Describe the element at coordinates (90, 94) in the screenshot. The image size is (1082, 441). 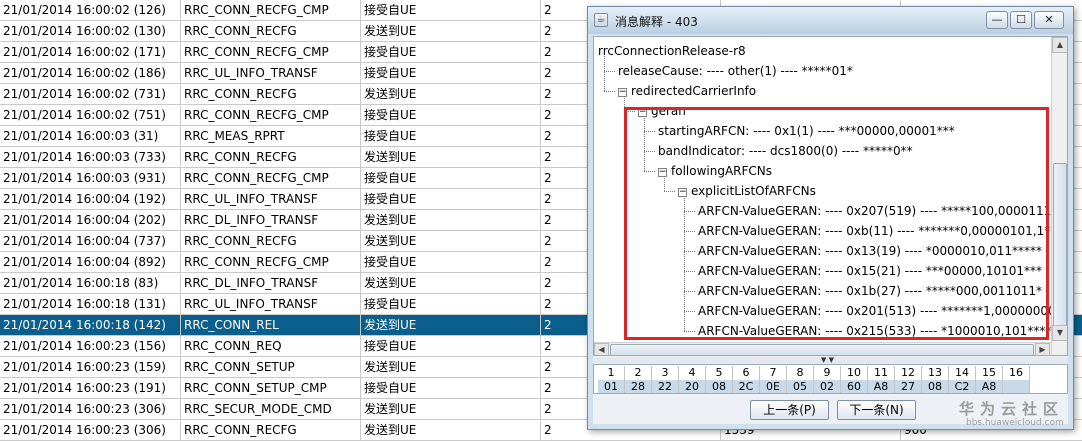
I see `log-time-cell: 21/01/2014 16:00:02 (731)` at that location.